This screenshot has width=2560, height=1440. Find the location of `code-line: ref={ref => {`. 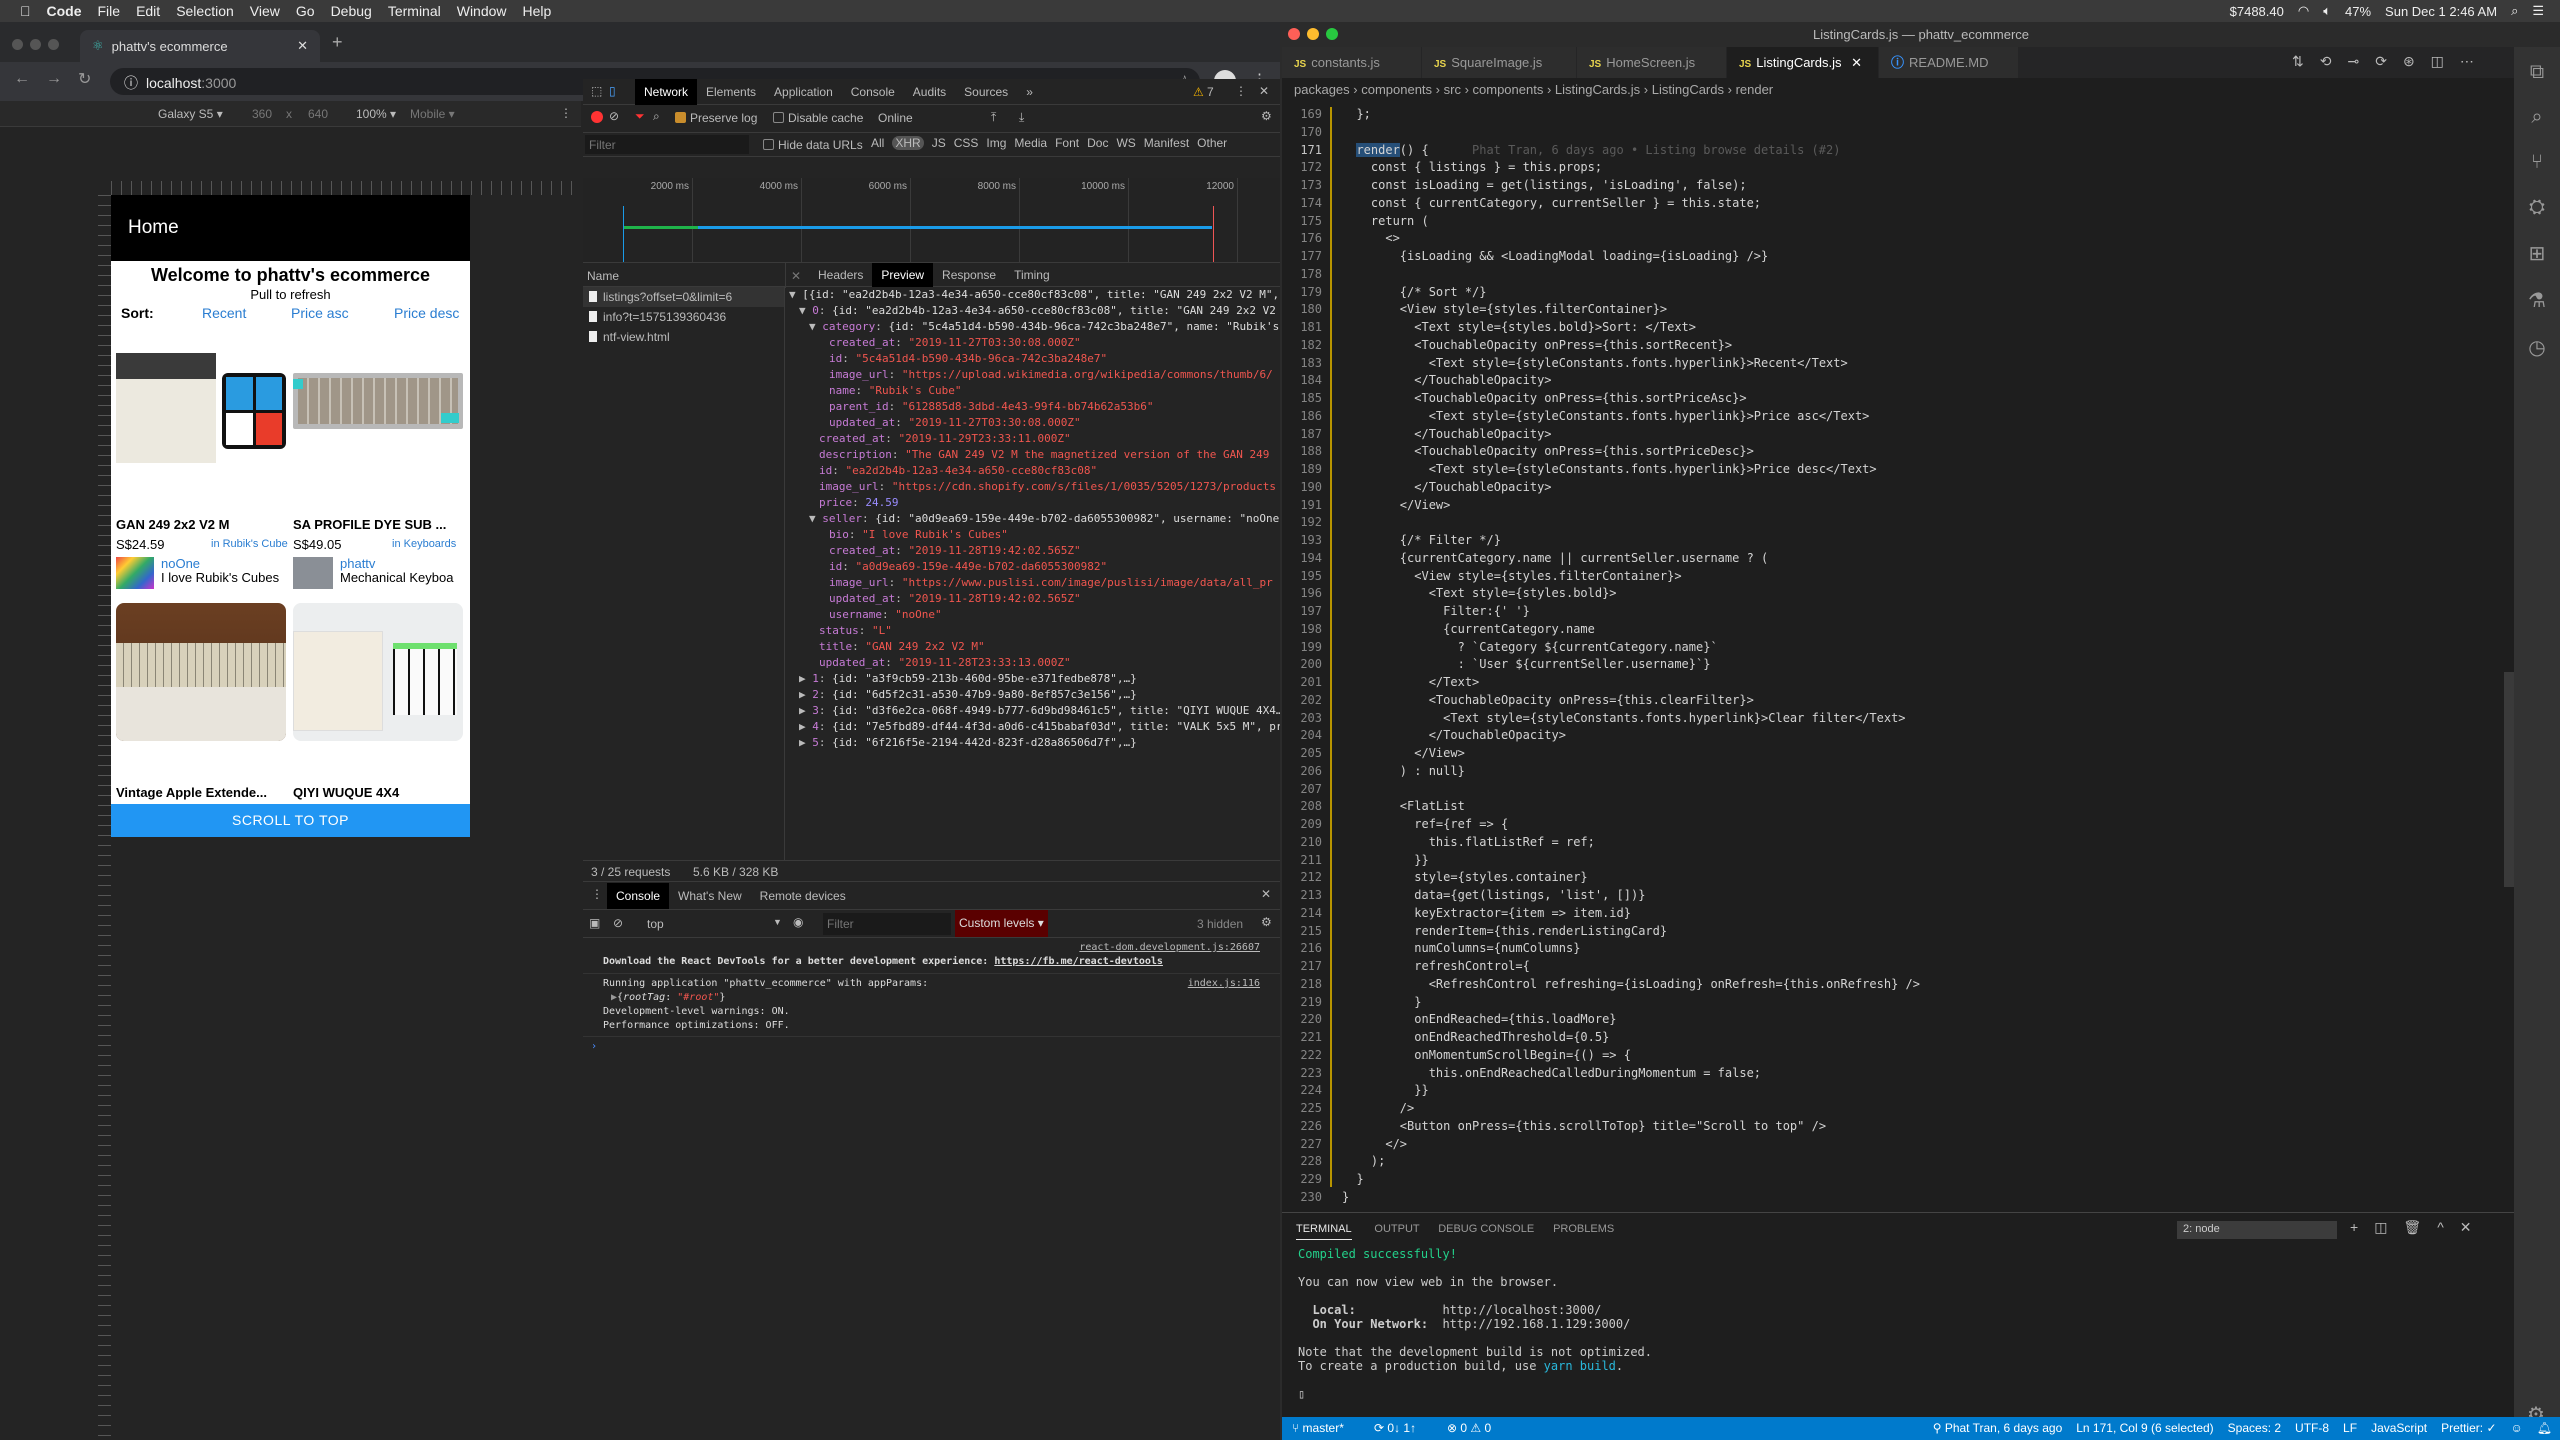

code-line: ref={ref => { is located at coordinates (1425, 824).